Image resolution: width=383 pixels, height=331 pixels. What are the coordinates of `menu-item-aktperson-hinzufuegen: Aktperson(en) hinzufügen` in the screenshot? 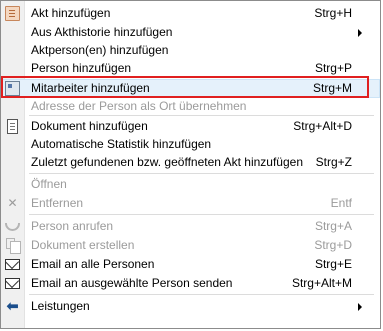 It's located at (190, 50).